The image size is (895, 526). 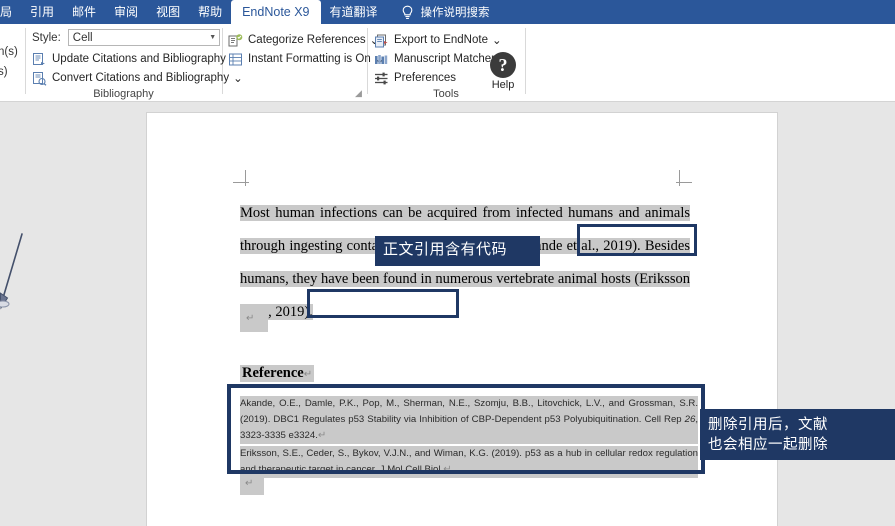 I want to click on reference-heading-text: Reference, so click(x=273, y=373).